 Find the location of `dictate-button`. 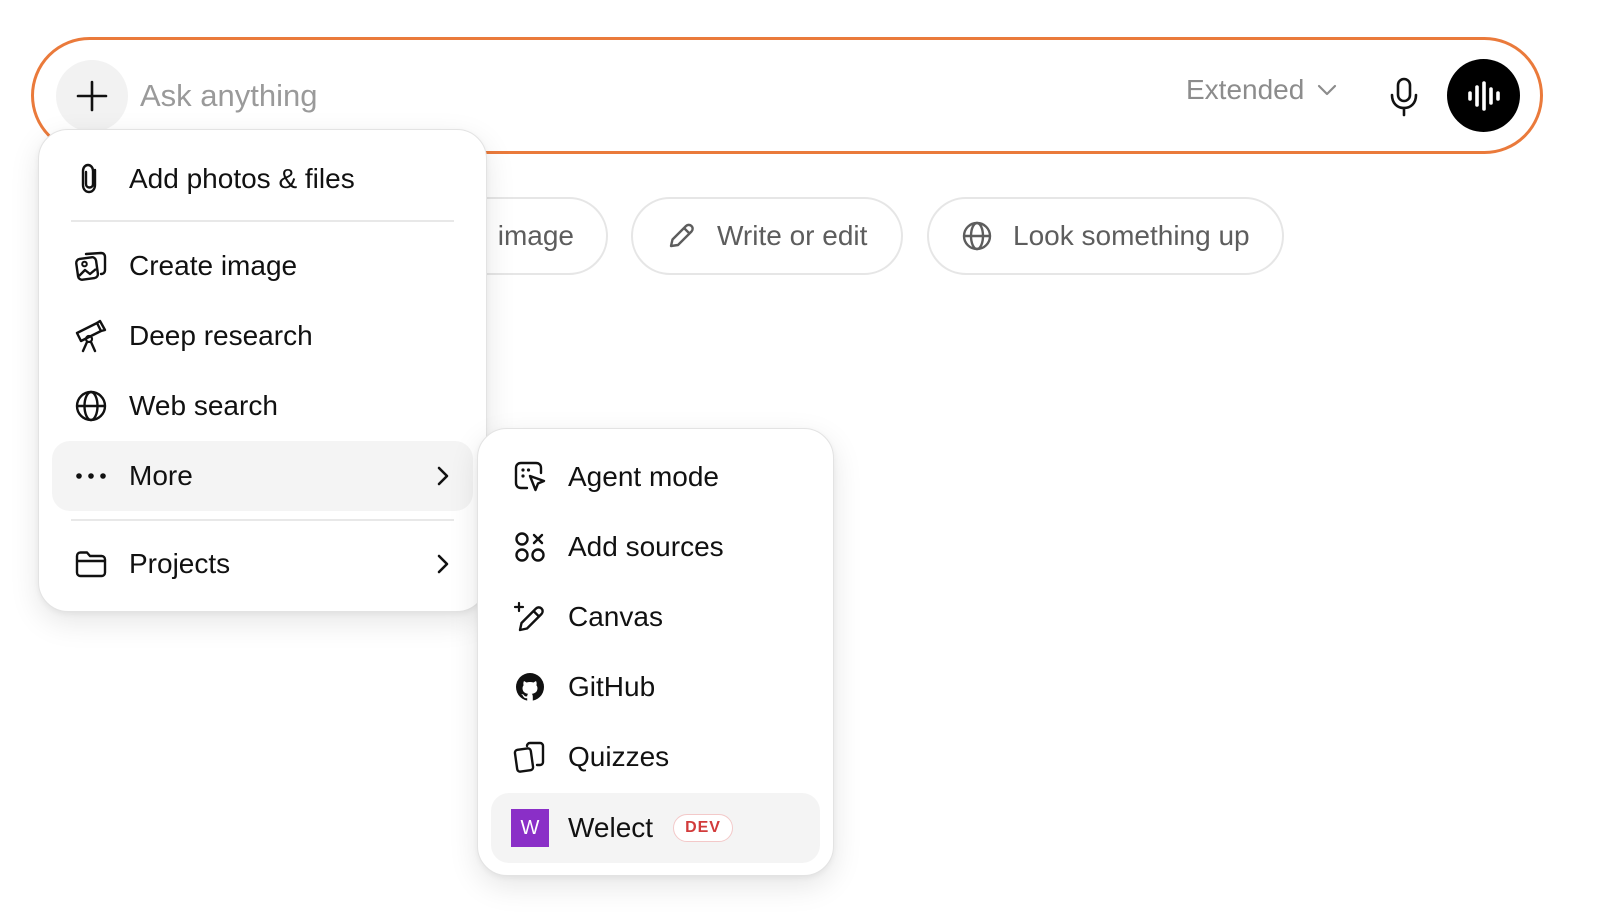

dictate-button is located at coordinates (1404, 97).